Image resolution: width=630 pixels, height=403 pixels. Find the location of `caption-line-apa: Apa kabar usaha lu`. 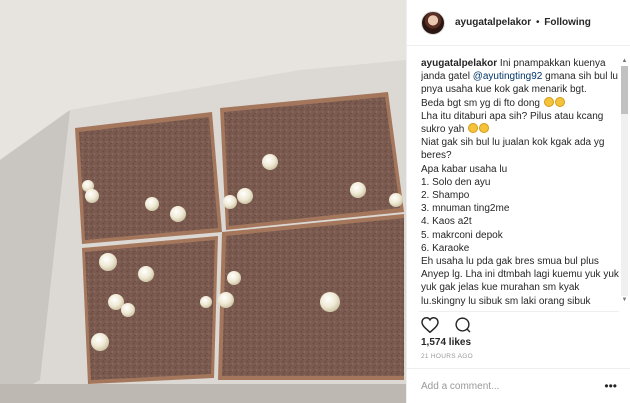

caption-line-apa: Apa kabar usaha lu is located at coordinates (464, 169).